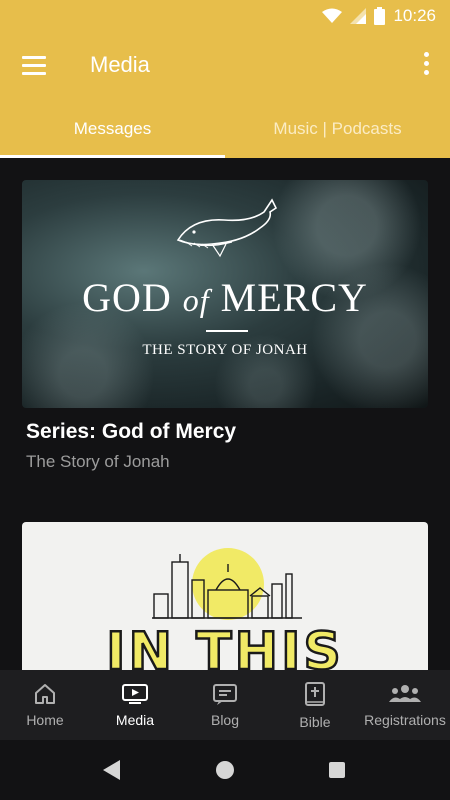  What do you see at coordinates (45, 694) in the screenshot?
I see `home-icon` at bounding box center [45, 694].